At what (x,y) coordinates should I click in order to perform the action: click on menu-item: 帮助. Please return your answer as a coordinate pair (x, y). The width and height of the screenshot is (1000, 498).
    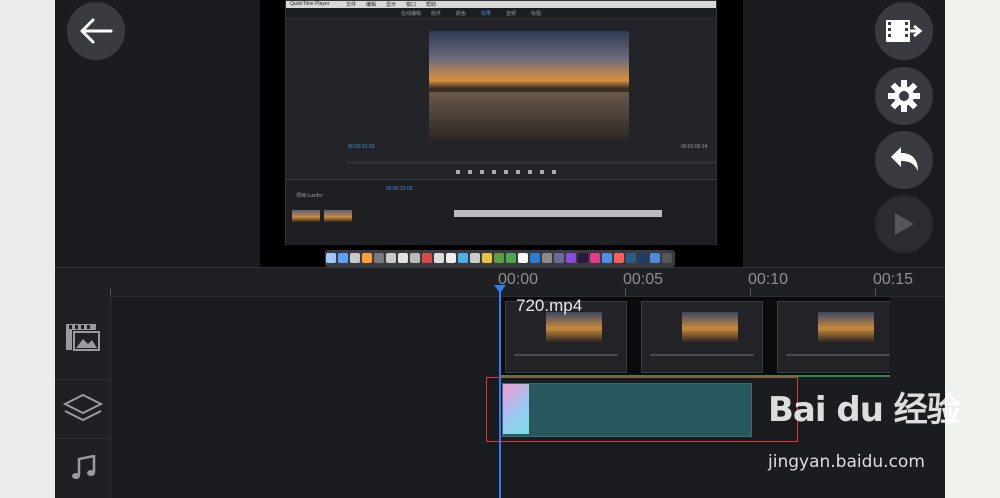
    Looking at the image, I should click on (431, 5).